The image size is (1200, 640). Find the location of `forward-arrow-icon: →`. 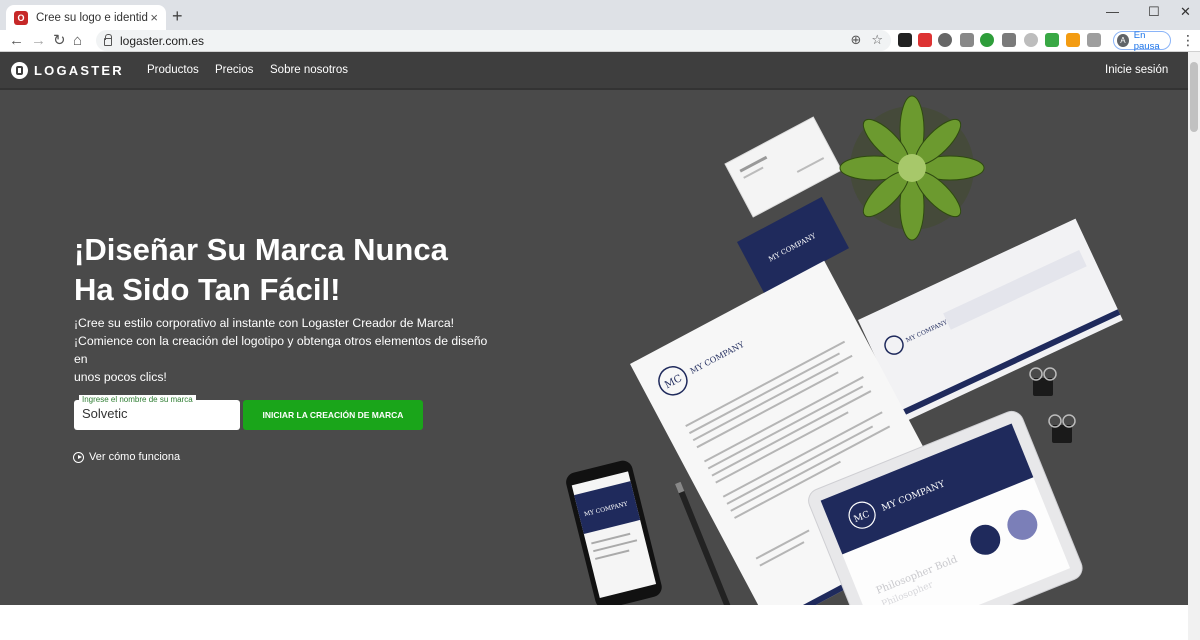

forward-arrow-icon: → is located at coordinates (38, 41).